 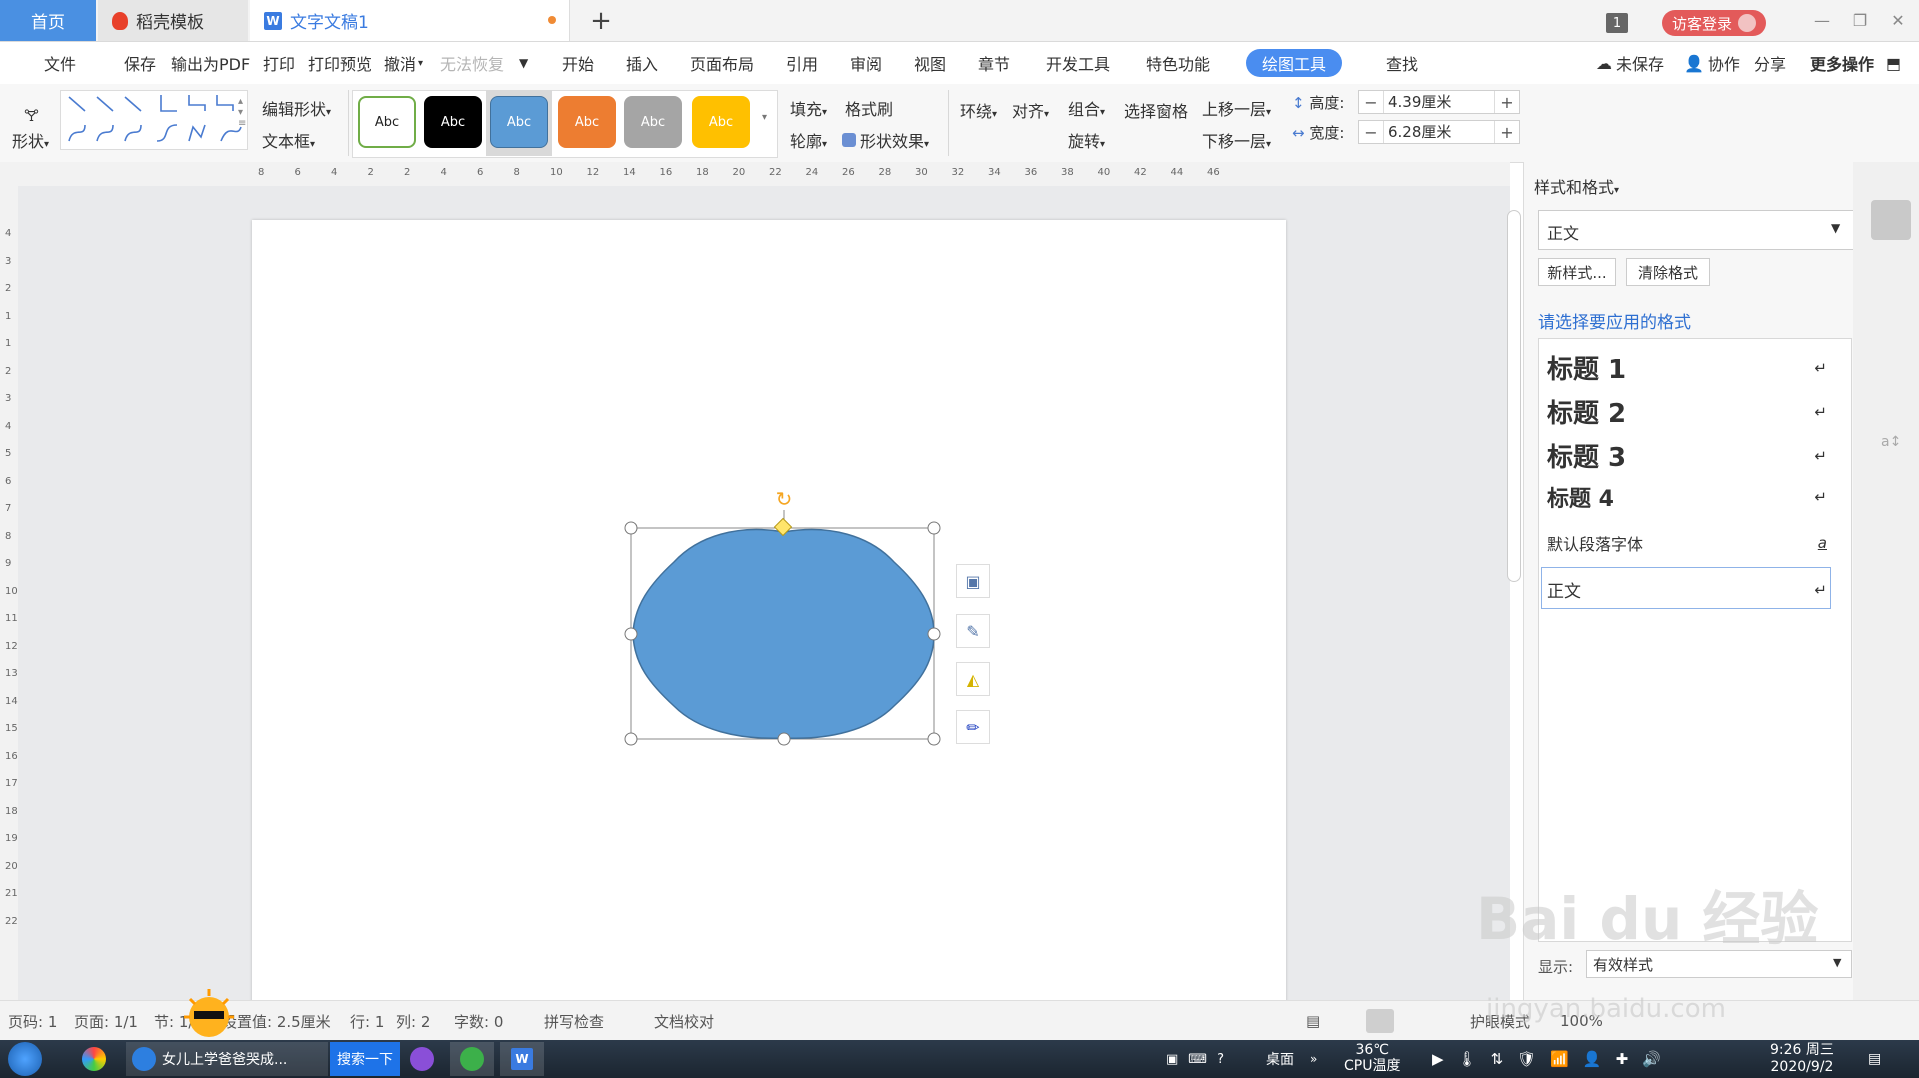 What do you see at coordinates (1236, 140) in the screenshot?
I see `send-backward-button: 下移一层▾` at bounding box center [1236, 140].